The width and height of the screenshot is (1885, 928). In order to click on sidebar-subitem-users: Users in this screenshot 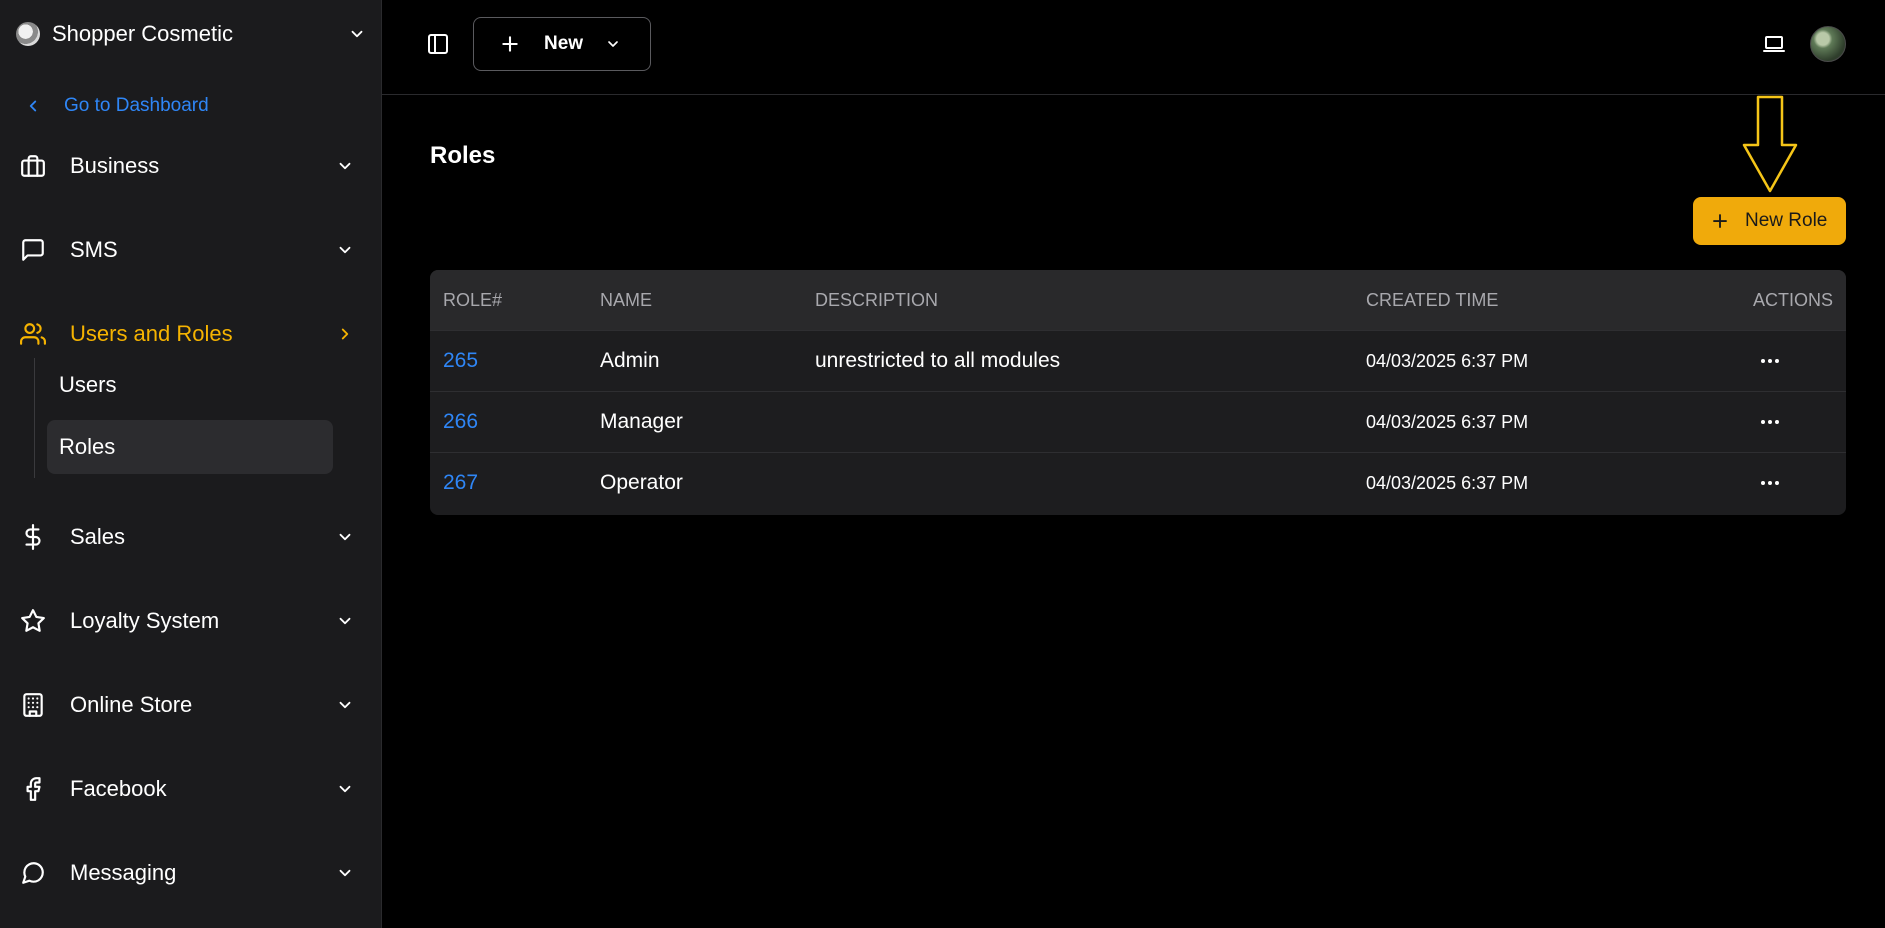, I will do `click(190, 385)`.